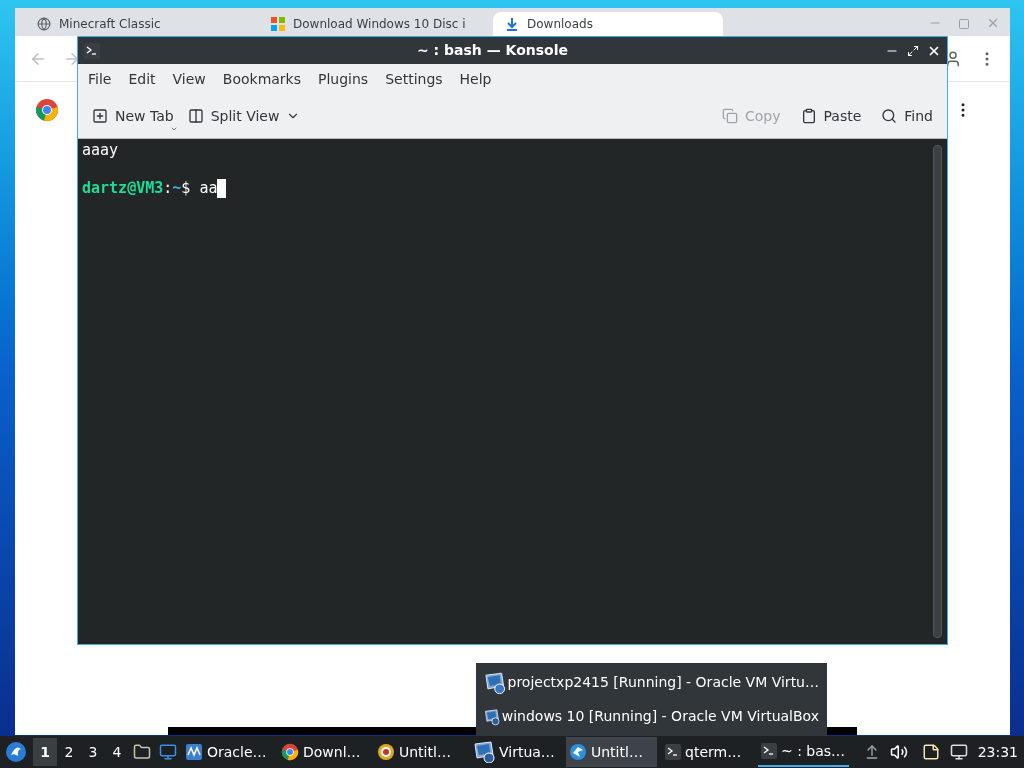 The width and height of the screenshot is (1024, 768). What do you see at coordinates (133, 116) in the screenshot?
I see `toolbar-button: New Tab` at bounding box center [133, 116].